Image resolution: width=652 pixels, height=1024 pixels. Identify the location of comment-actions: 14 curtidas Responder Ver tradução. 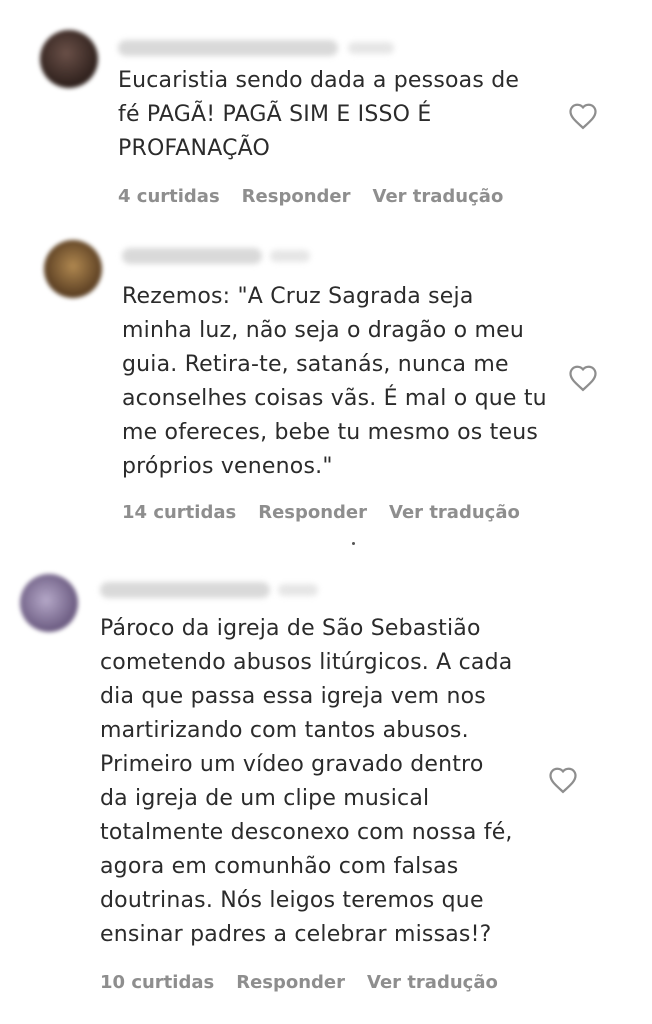
(321, 512).